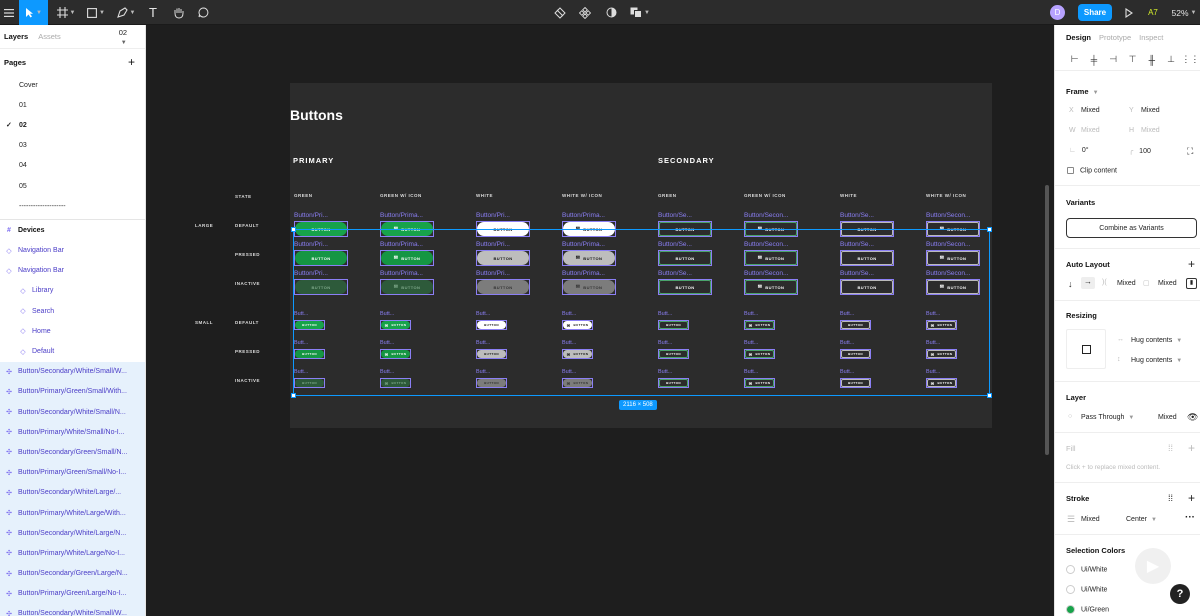 The image size is (1200, 616). Describe the element at coordinates (1191, 498) in the screenshot. I see `add-stroke-icon: +` at that location.